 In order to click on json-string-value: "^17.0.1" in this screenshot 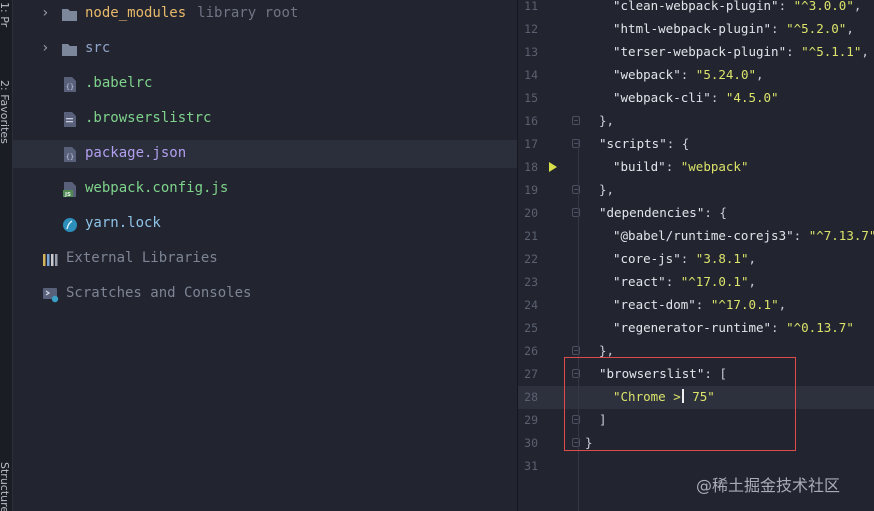, I will do `click(744, 304)`.